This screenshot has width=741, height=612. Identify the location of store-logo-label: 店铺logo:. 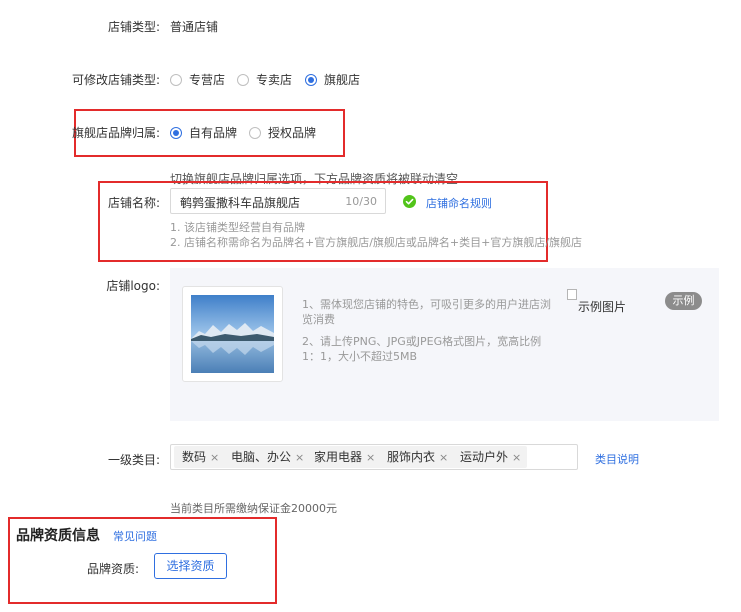
(133, 286).